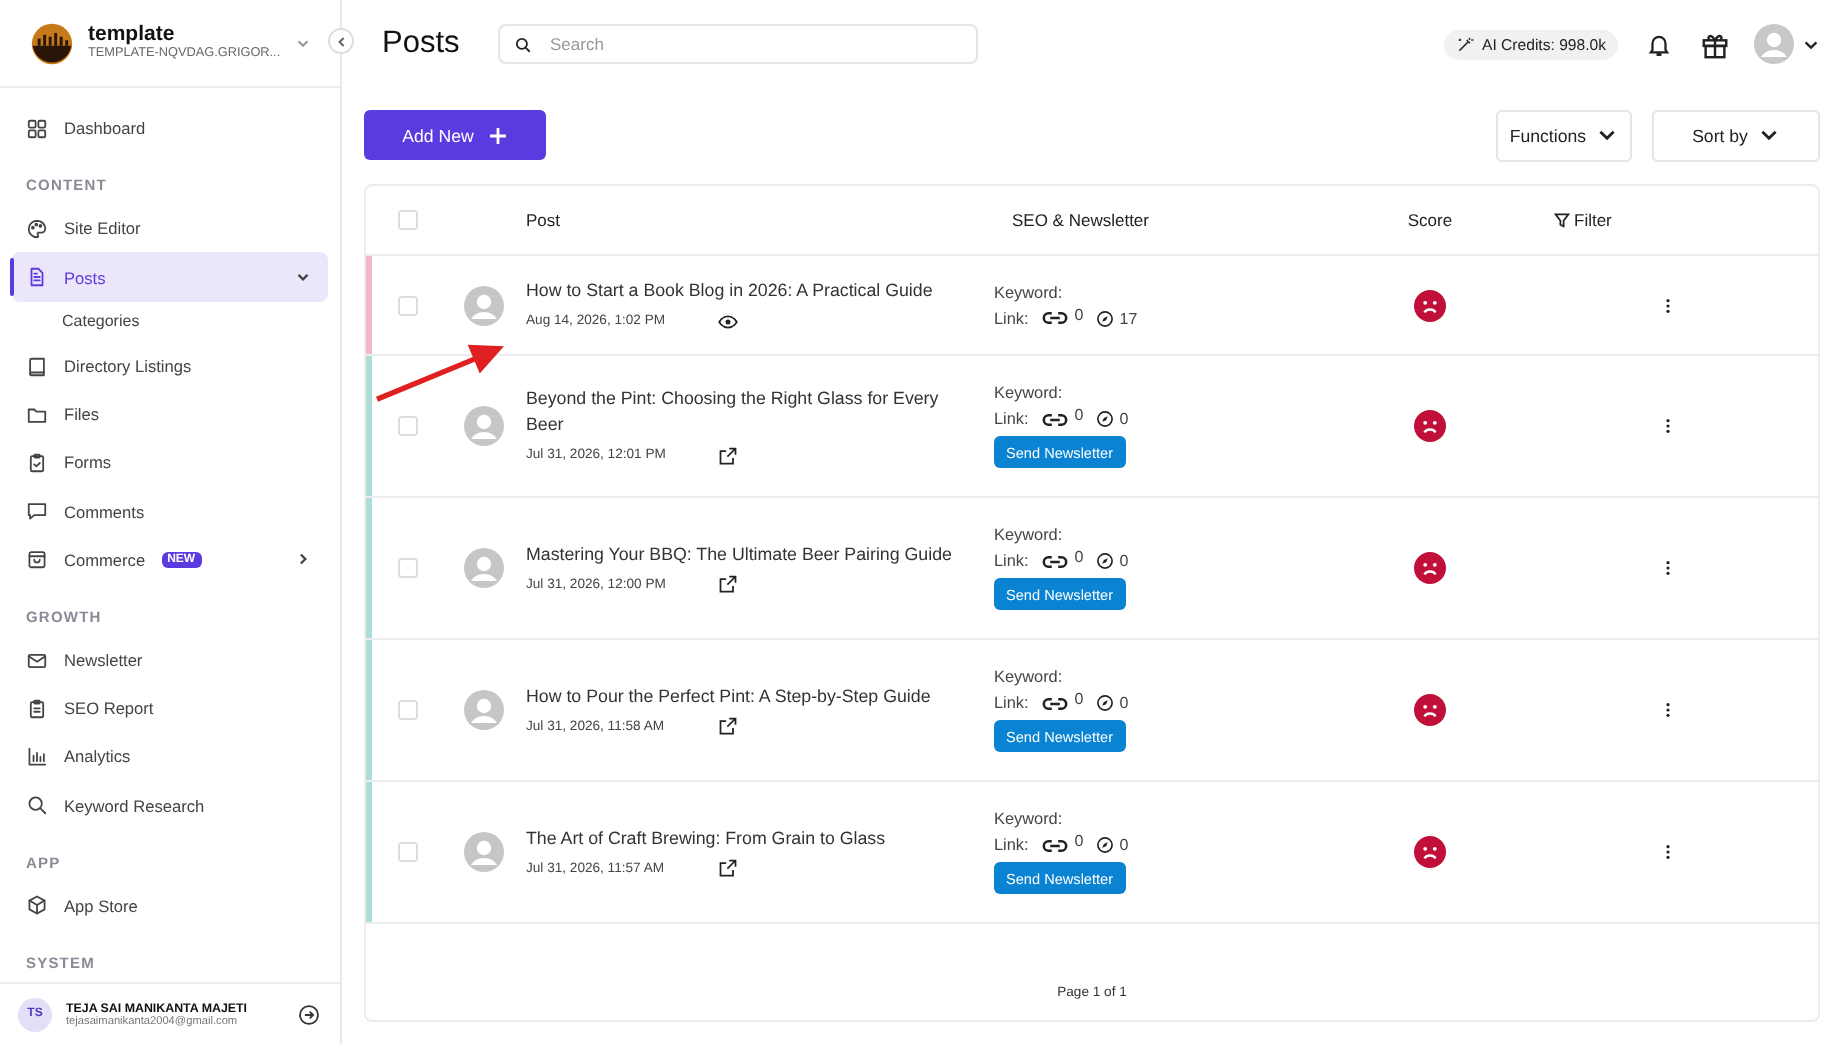 This screenshot has height=1044, width=1840. What do you see at coordinates (309, 1014) in the screenshot?
I see `logout-icon` at bounding box center [309, 1014].